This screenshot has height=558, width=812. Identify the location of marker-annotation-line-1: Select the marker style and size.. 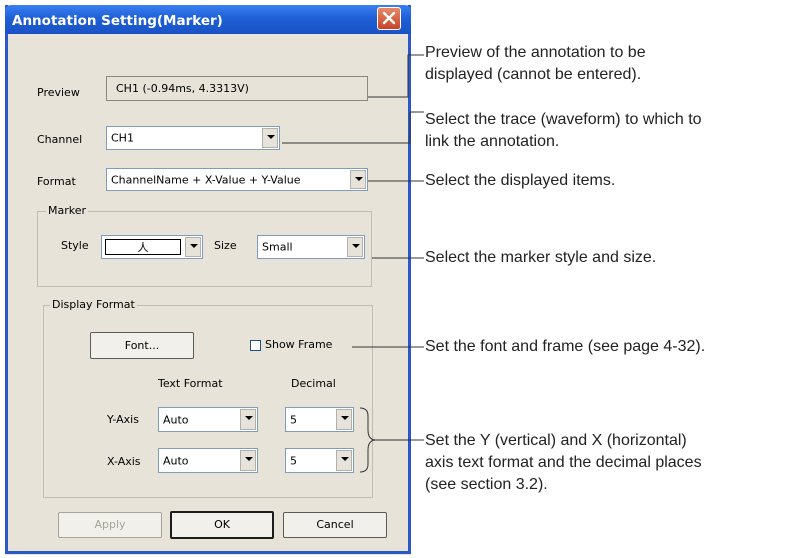
(541, 257).